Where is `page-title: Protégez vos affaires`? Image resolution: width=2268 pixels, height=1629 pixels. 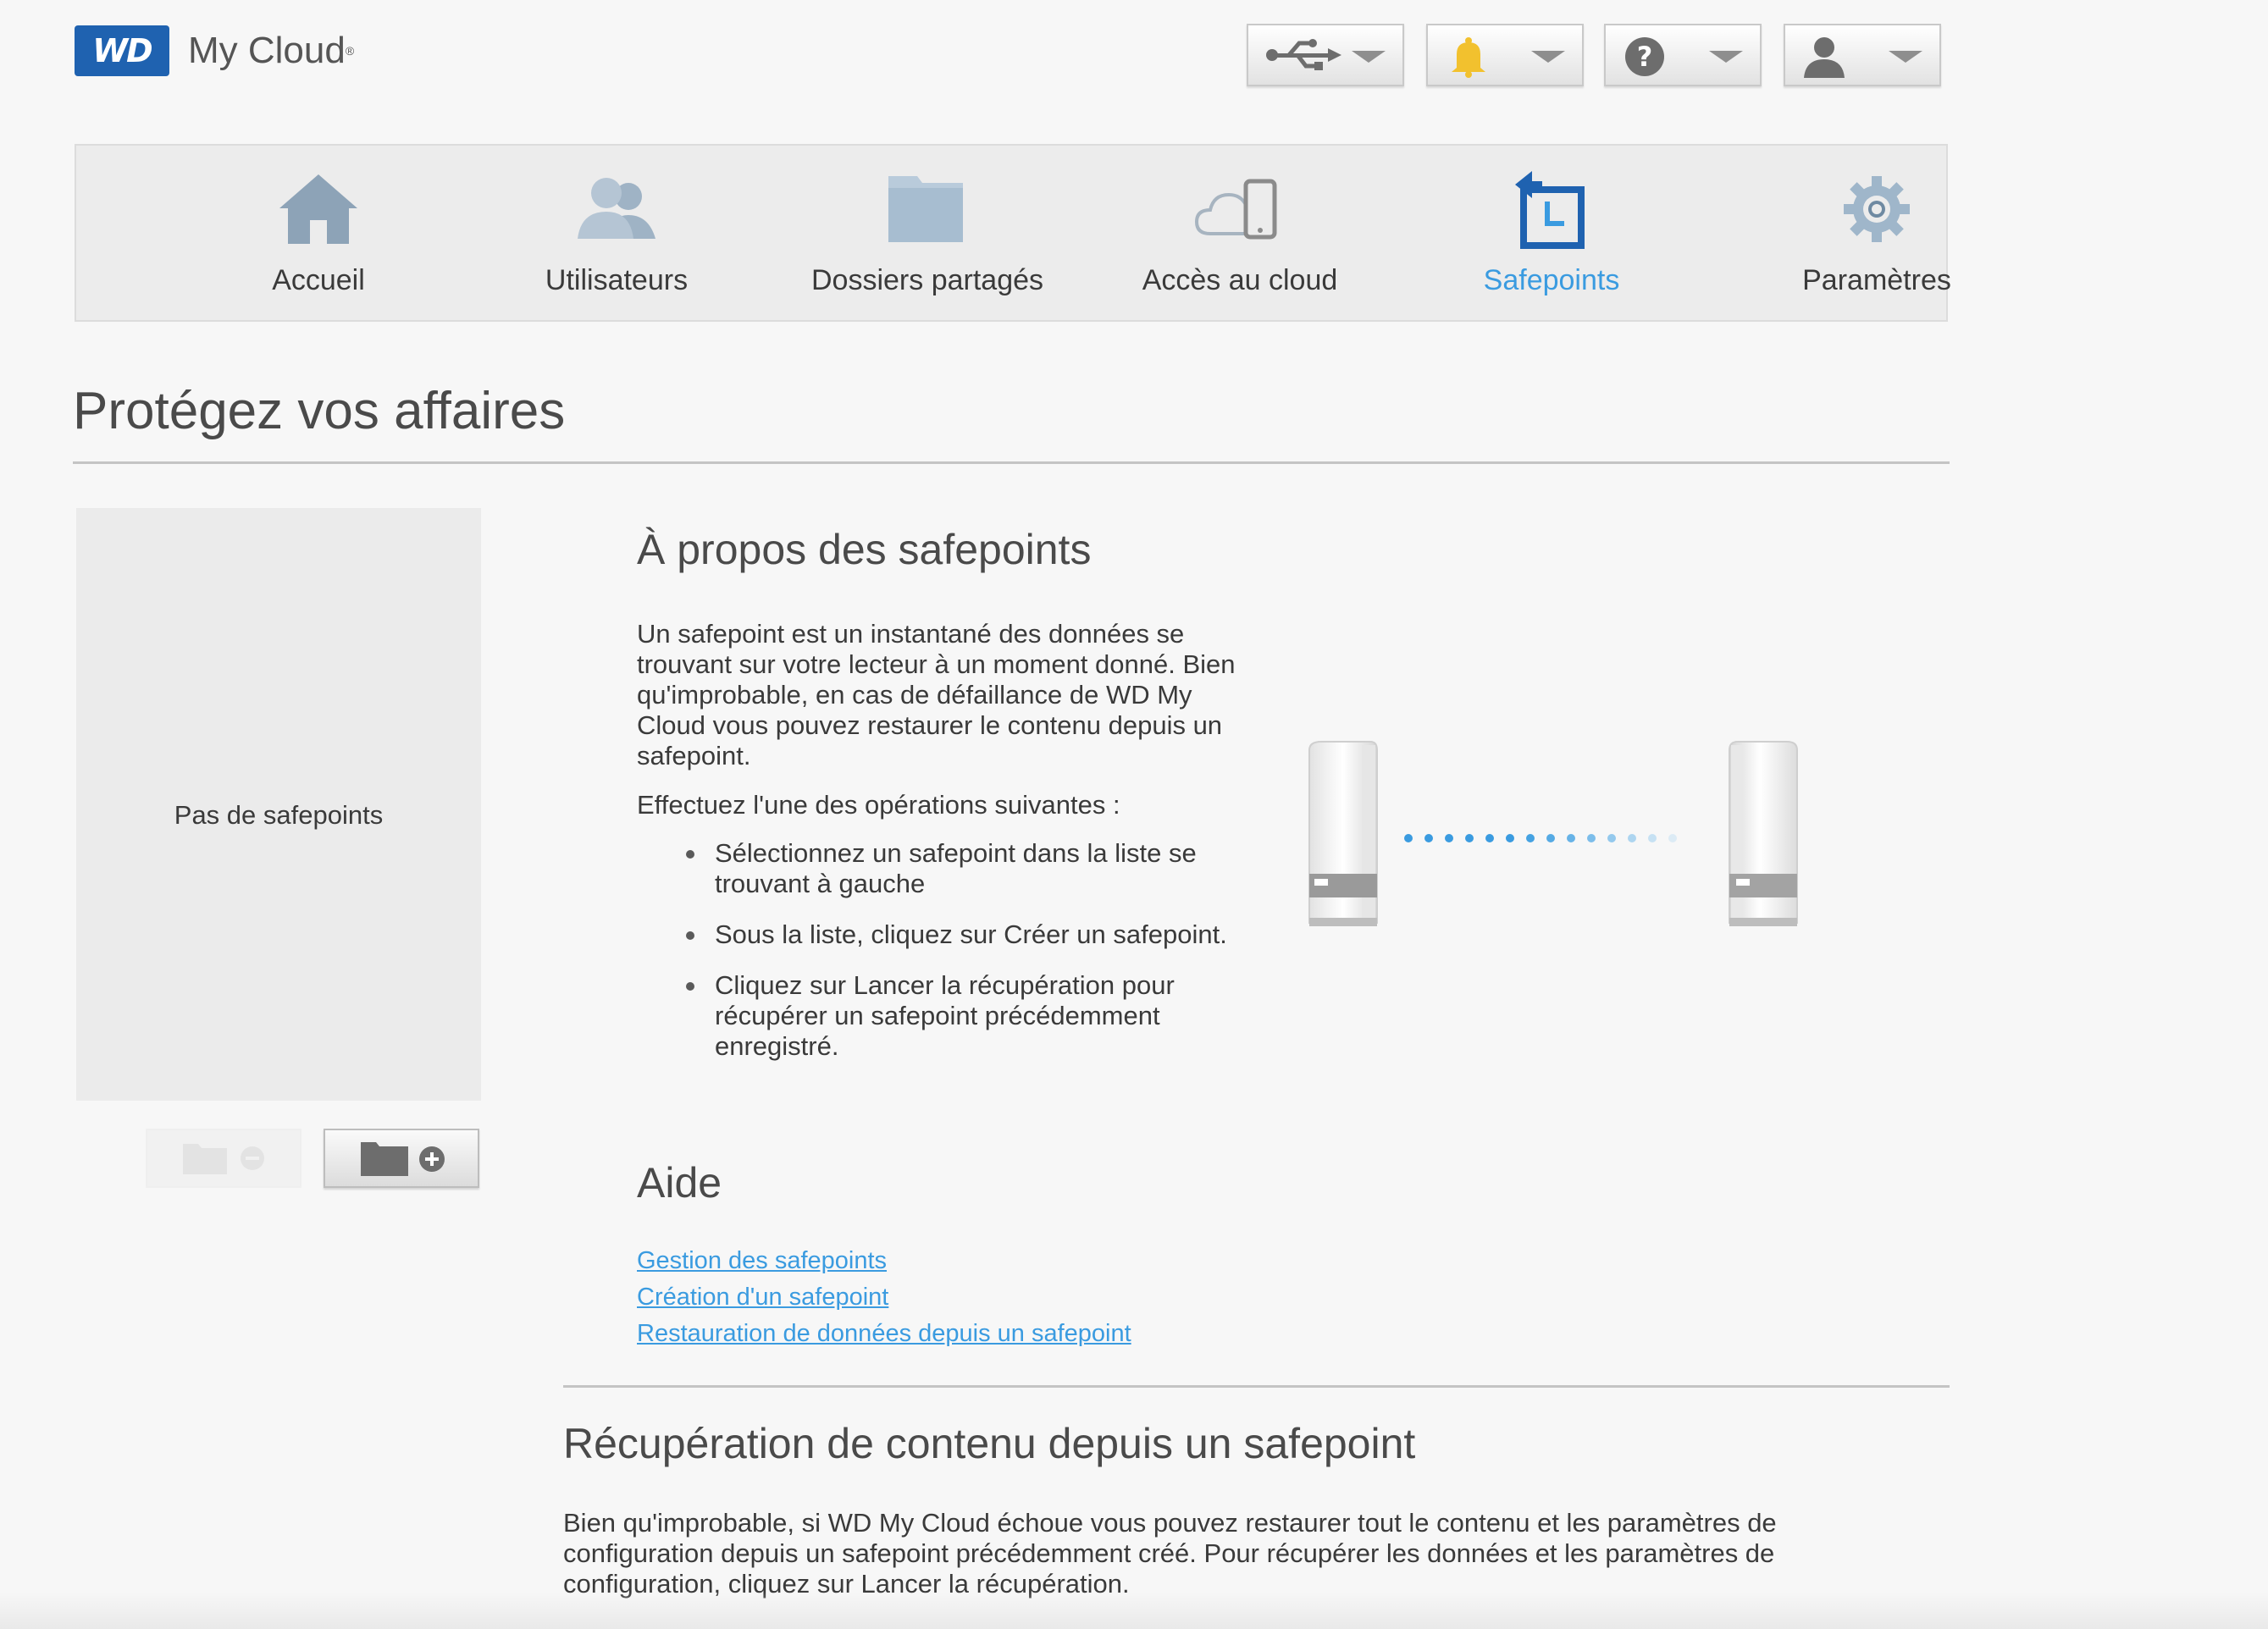 page-title: Protégez vos affaires is located at coordinates (319, 411).